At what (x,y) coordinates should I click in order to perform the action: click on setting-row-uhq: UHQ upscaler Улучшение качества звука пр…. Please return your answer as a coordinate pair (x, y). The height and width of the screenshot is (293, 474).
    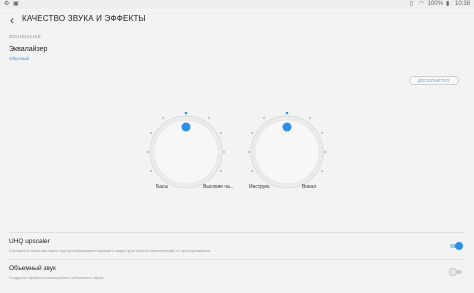
    Looking at the image, I should click on (237, 246).